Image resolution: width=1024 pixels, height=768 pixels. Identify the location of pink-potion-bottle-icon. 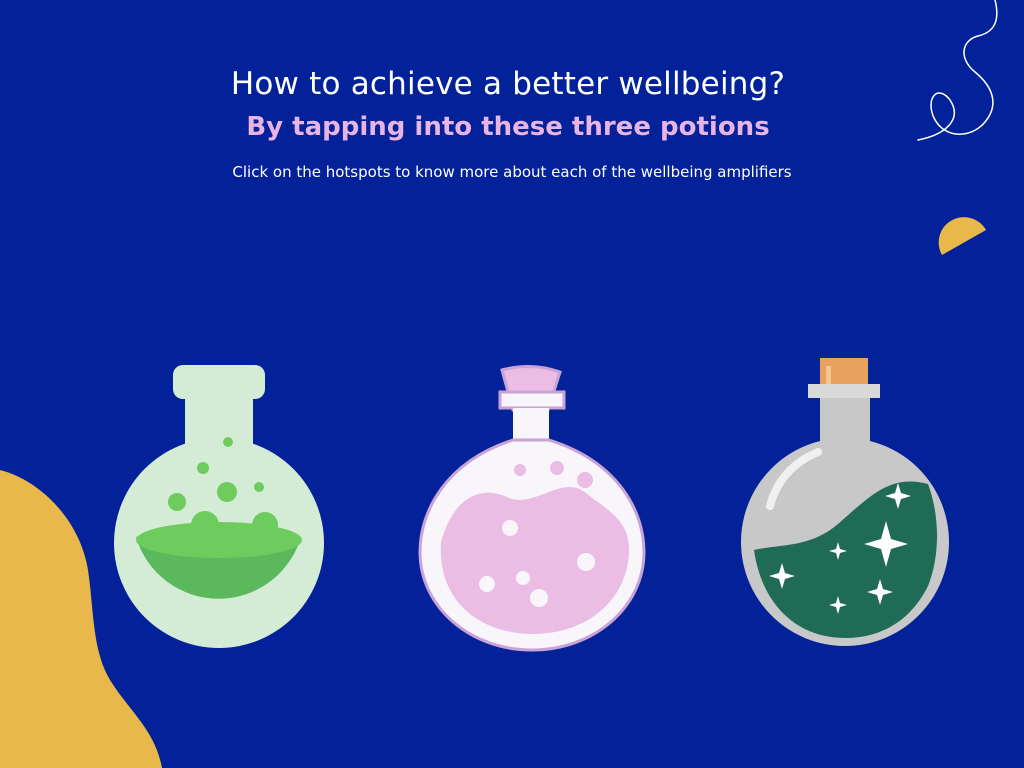
(532, 508).